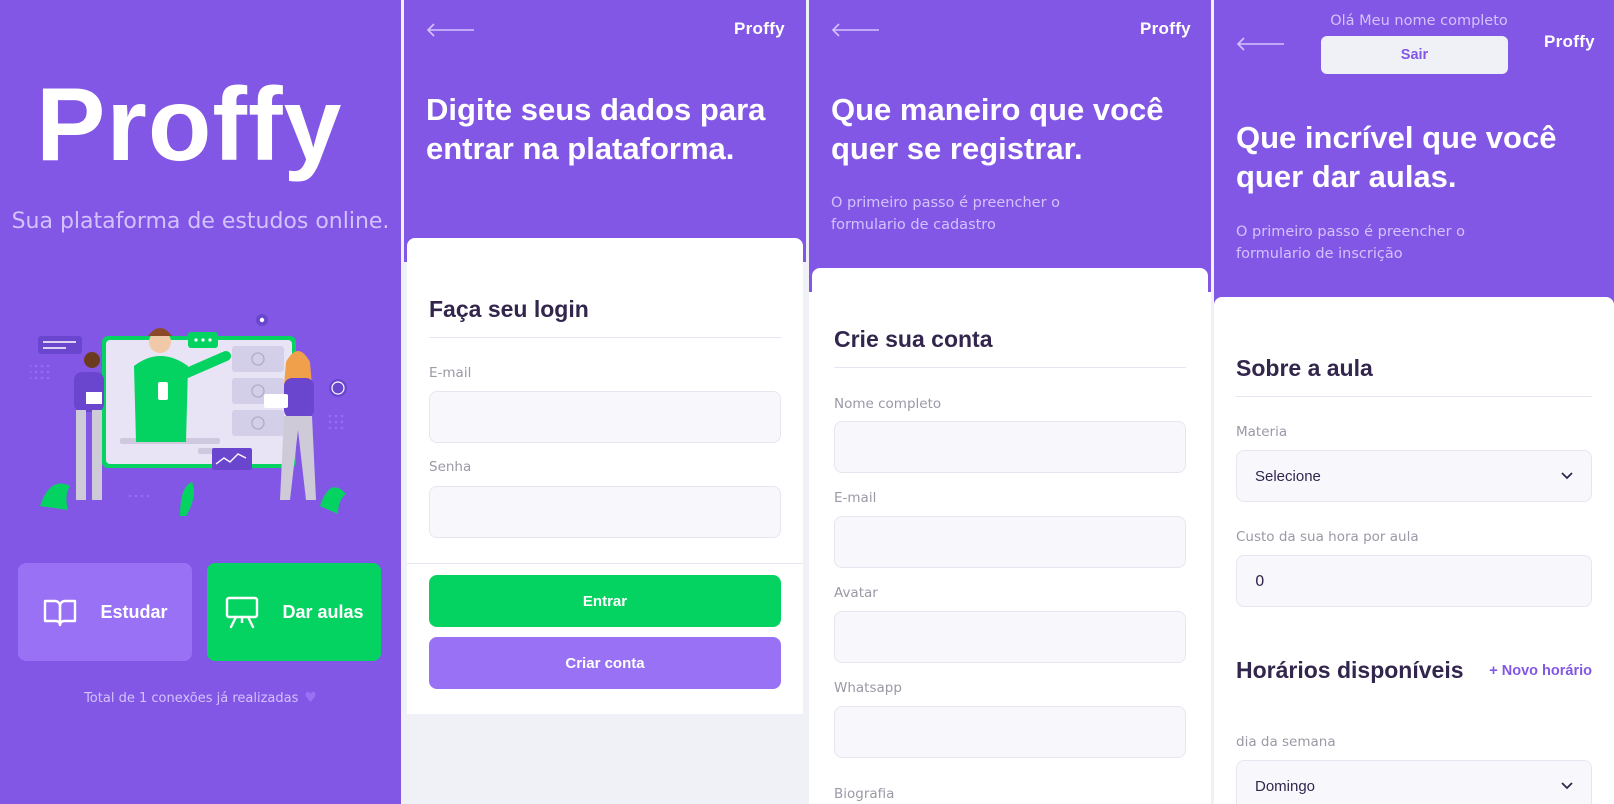  I want to click on full-name-label: Nome completo, so click(888, 404).